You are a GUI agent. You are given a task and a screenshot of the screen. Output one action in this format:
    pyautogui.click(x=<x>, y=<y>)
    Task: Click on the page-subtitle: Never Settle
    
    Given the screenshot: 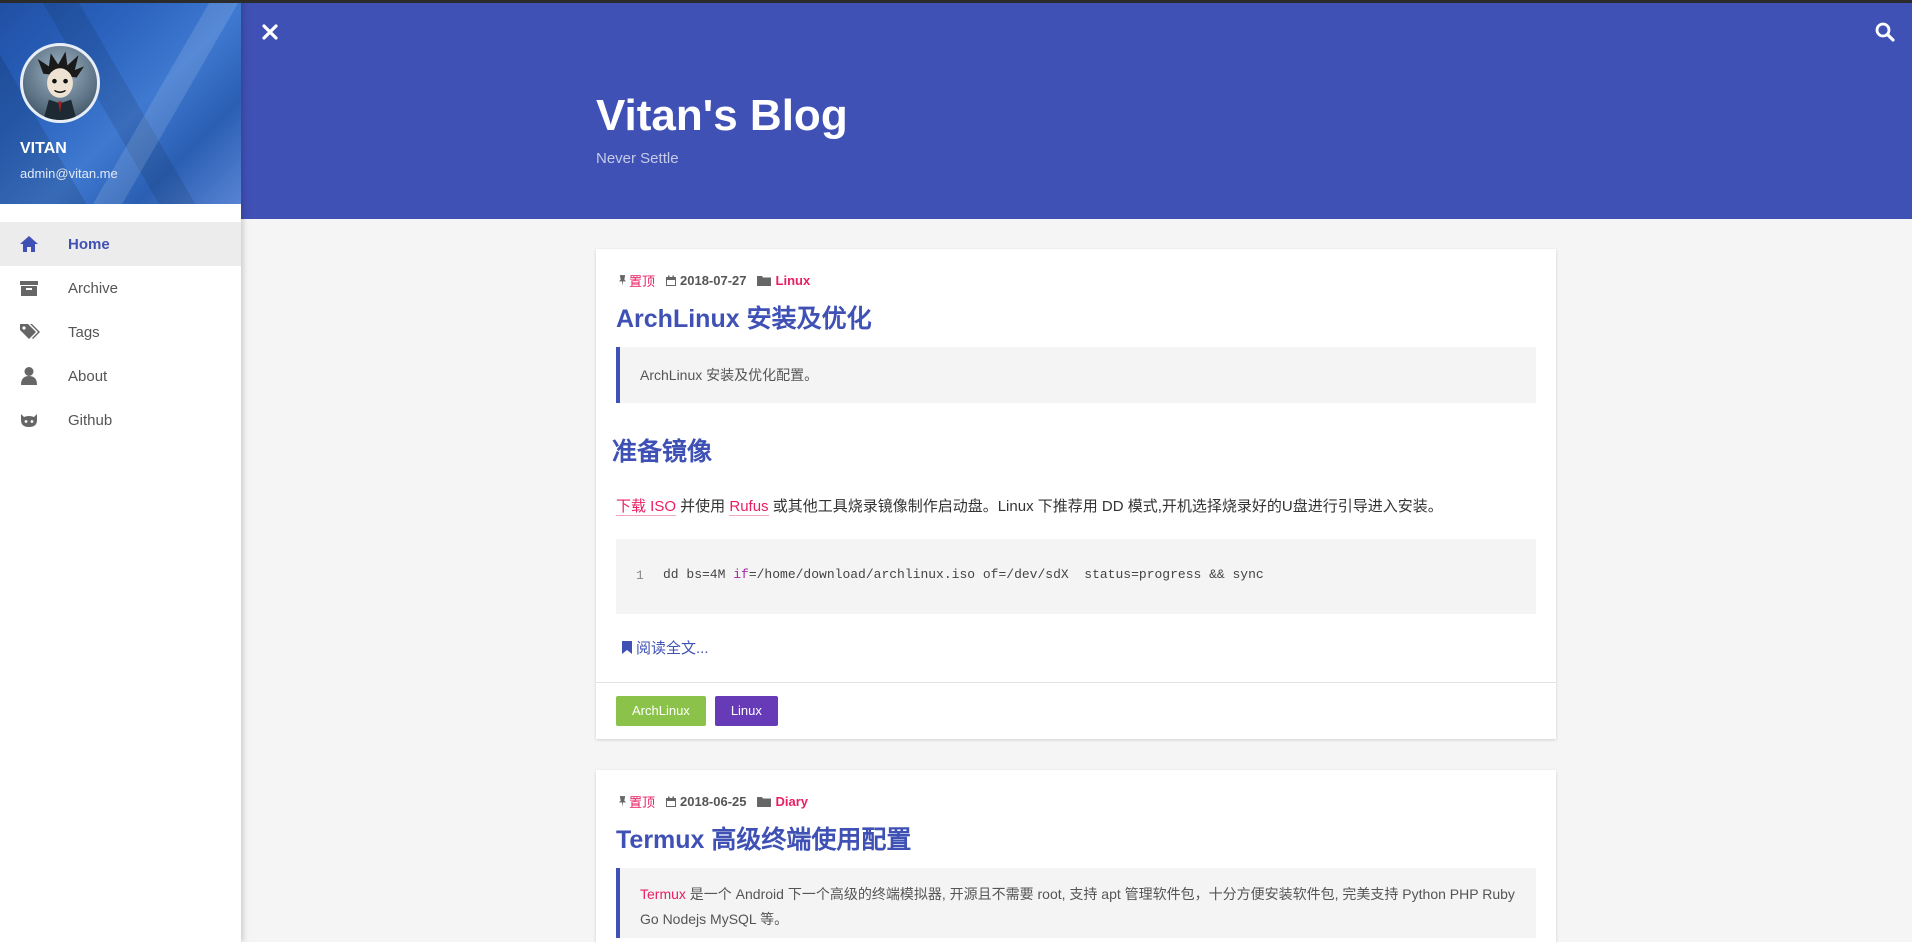 What is the action you would take?
    pyautogui.click(x=637, y=158)
    